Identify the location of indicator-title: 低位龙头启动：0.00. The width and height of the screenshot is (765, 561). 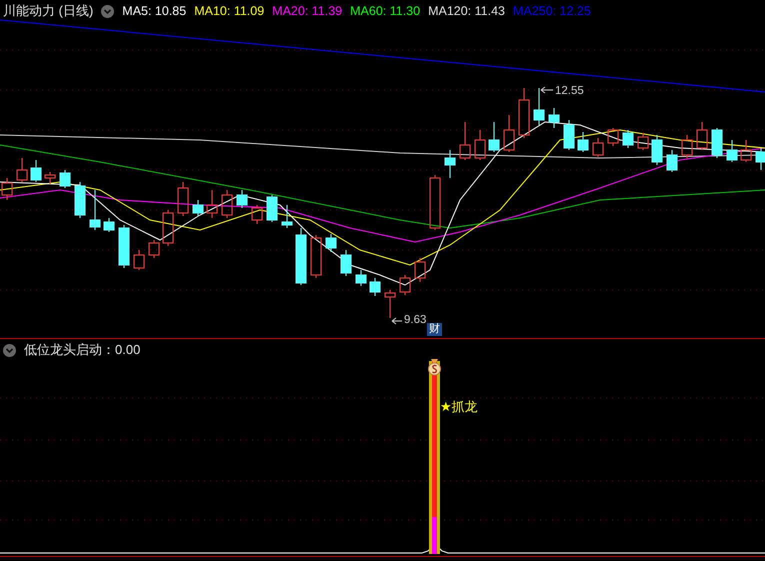
(82, 350).